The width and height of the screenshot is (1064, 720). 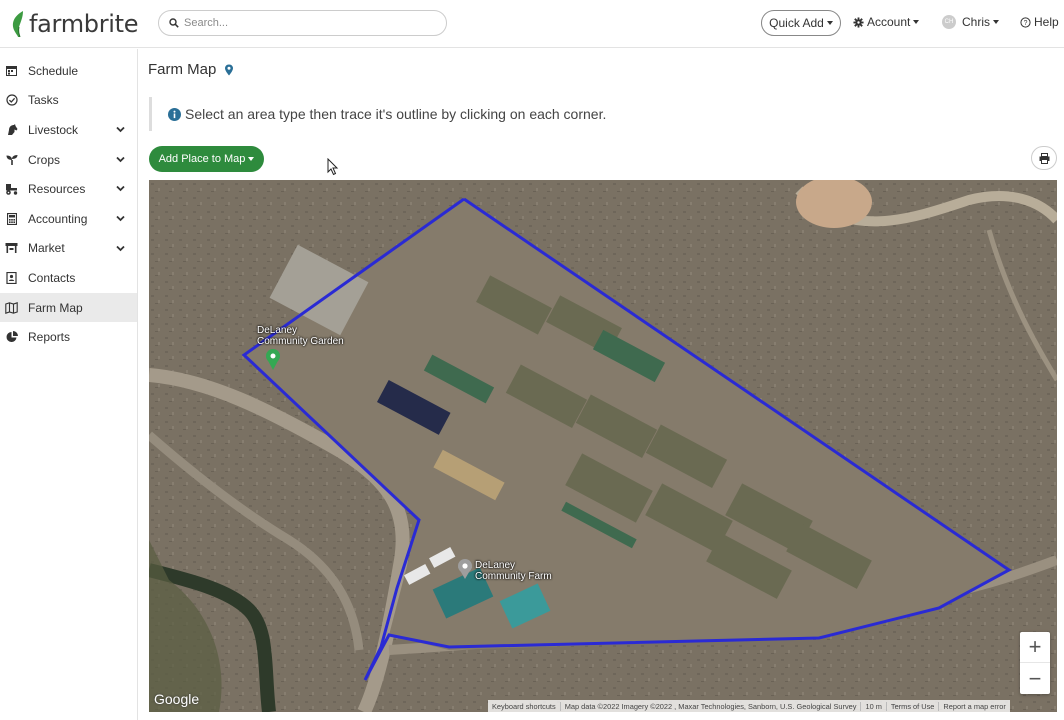 What do you see at coordinates (1046, 22) in the screenshot?
I see `help-label: Help` at bounding box center [1046, 22].